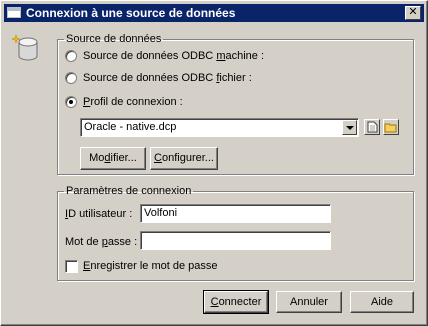 Image resolution: width=428 pixels, height=326 pixels. I want to click on new-profile-button, so click(372, 127).